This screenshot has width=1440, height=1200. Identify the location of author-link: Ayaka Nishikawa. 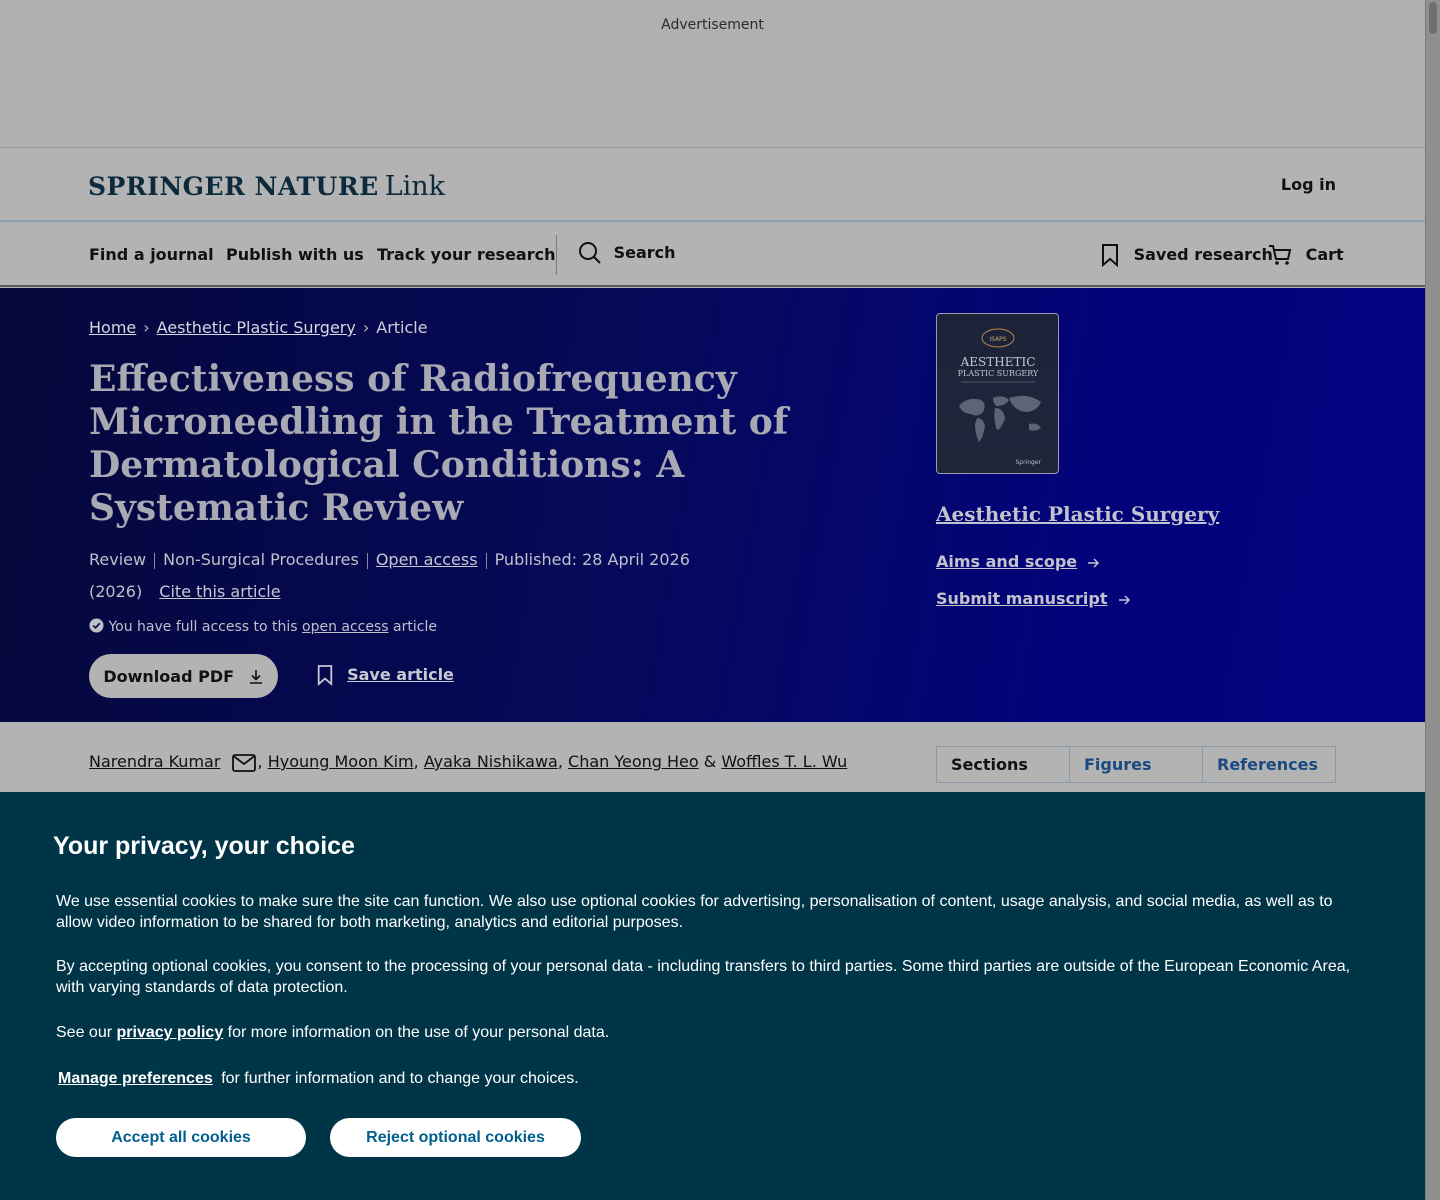
(491, 761).